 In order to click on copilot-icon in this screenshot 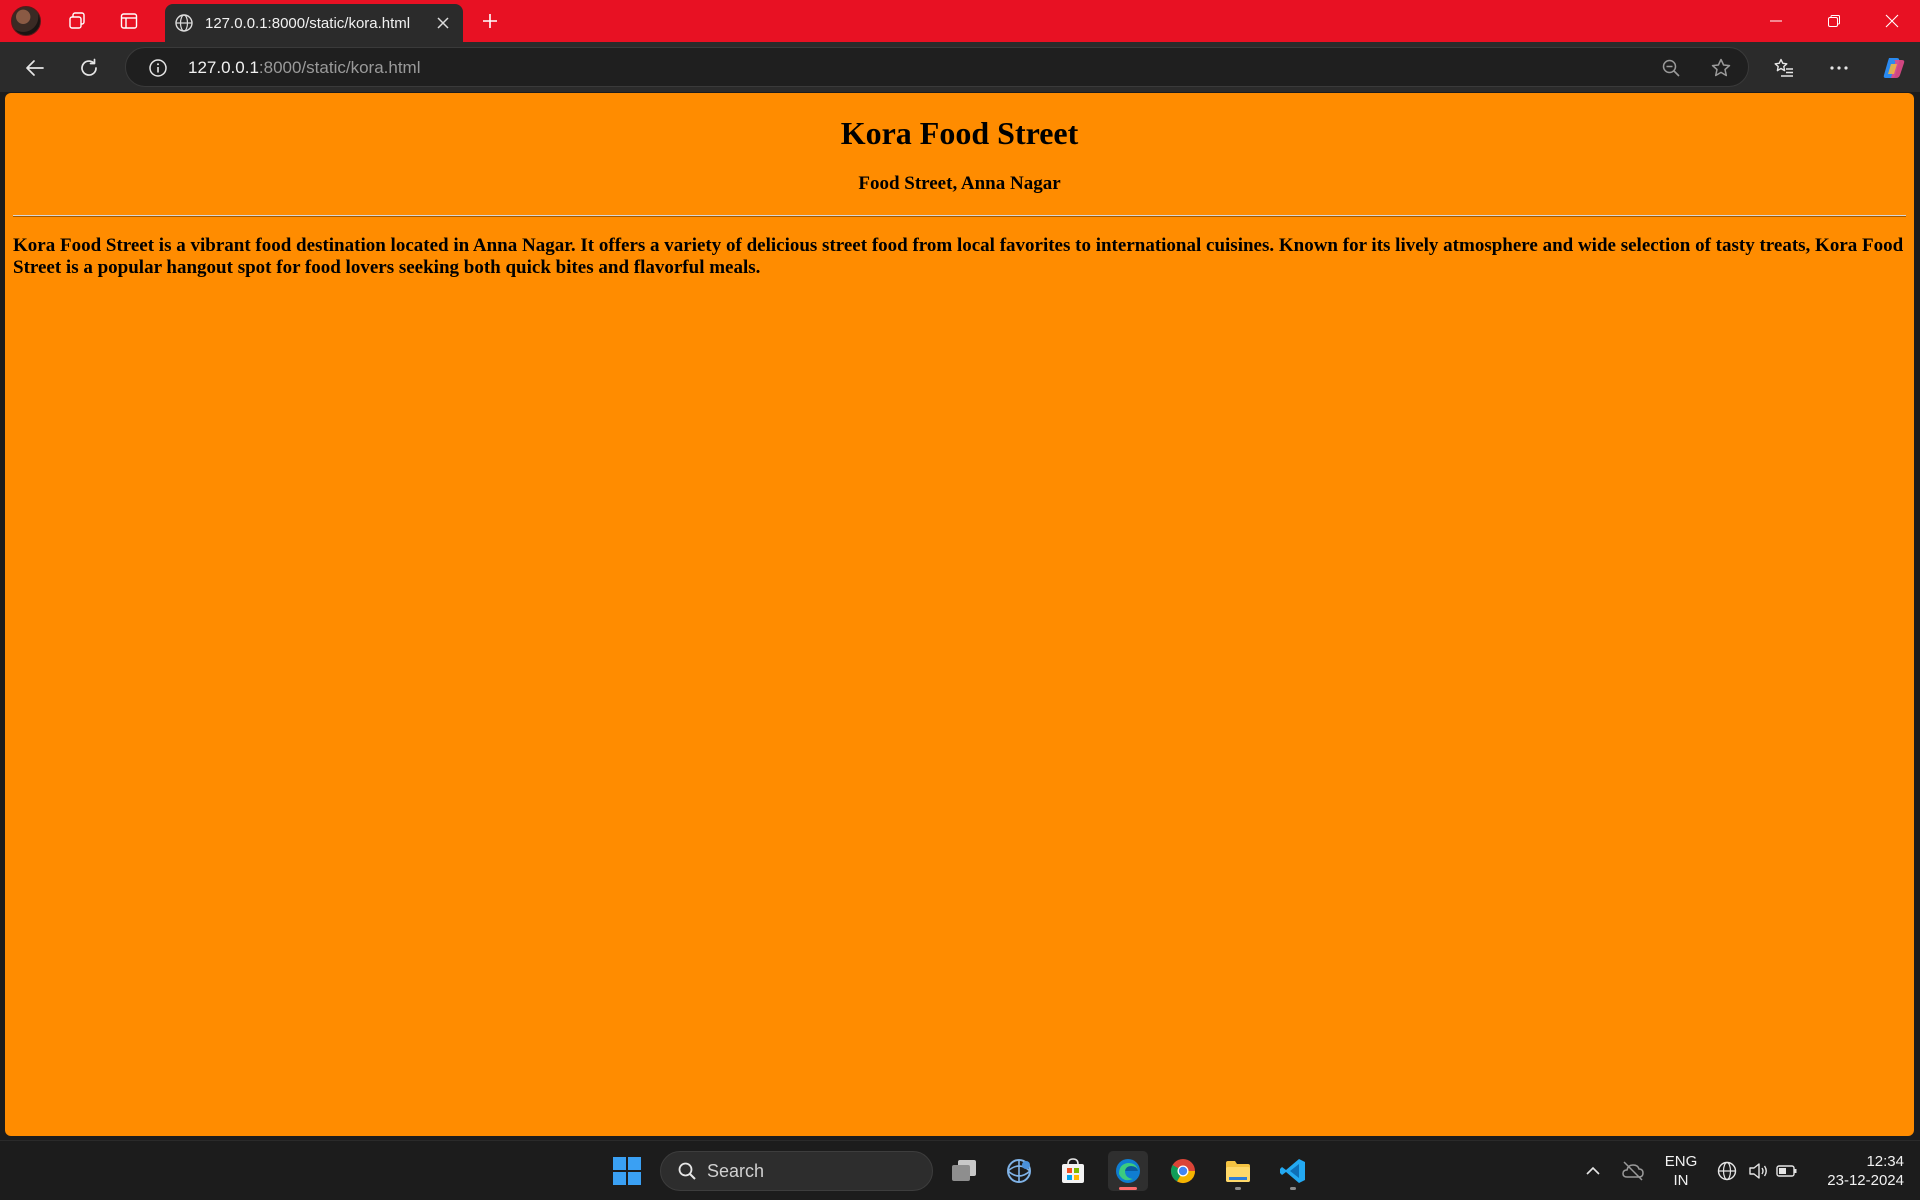, I will do `click(1894, 68)`.